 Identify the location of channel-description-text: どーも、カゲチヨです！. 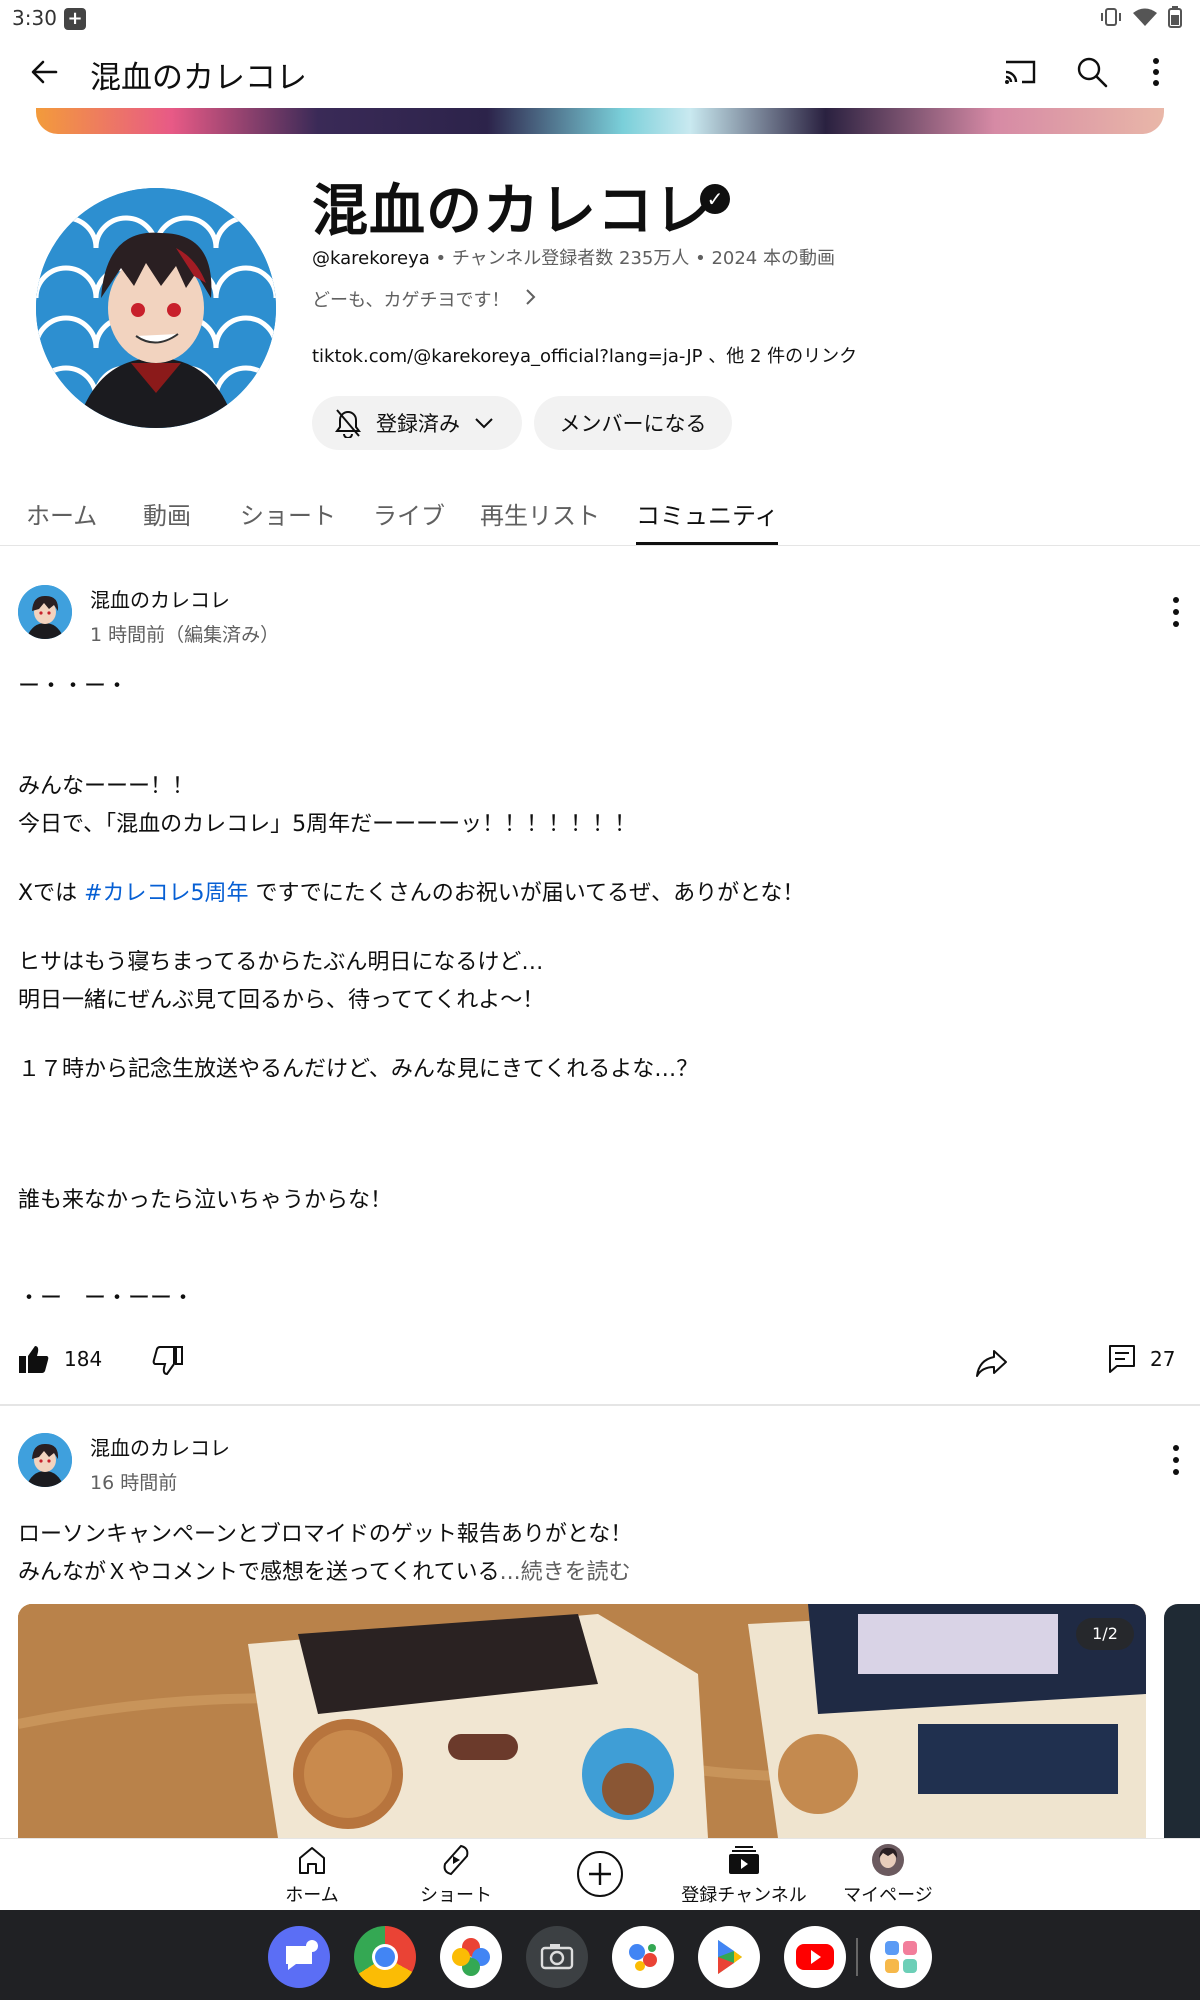
(411, 300).